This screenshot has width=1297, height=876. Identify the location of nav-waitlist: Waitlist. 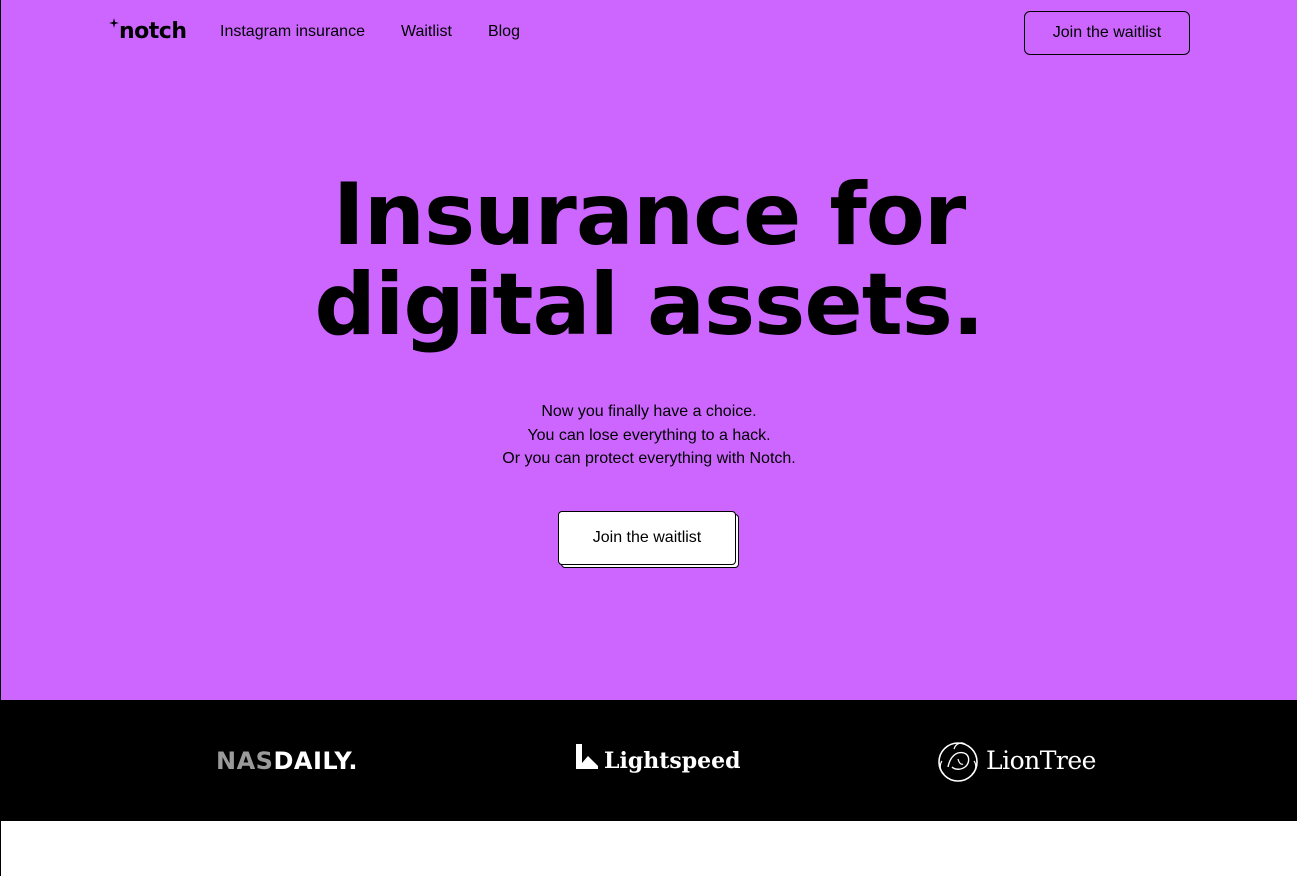
(426, 32).